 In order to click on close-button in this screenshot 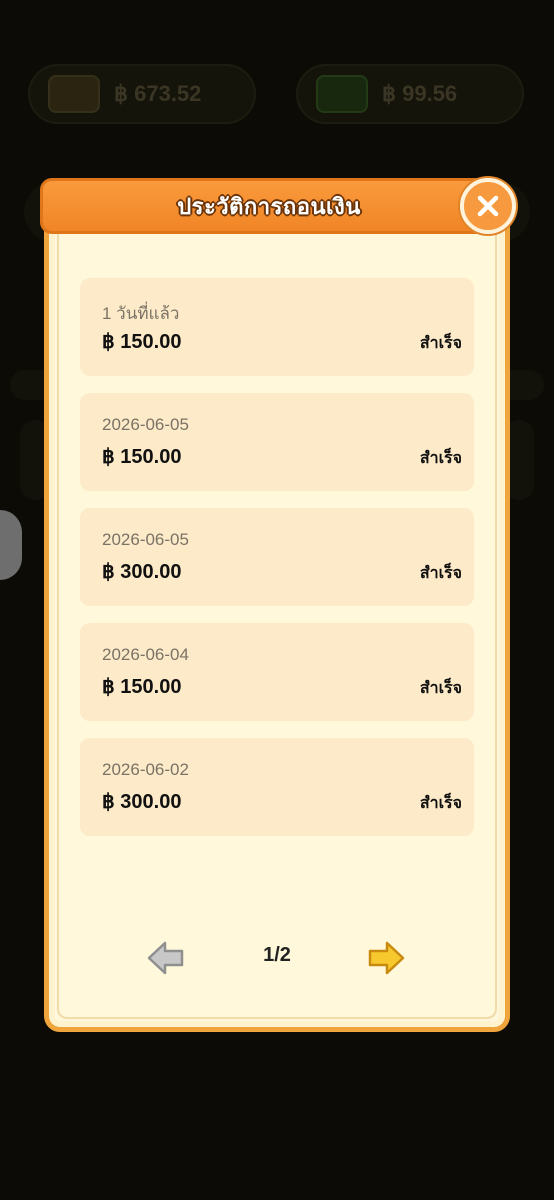, I will do `click(488, 206)`.